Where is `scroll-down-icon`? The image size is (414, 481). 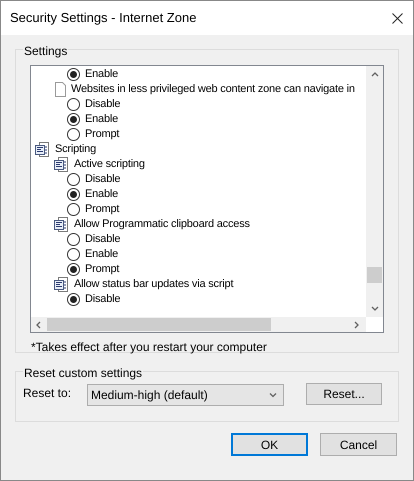 scroll-down-icon is located at coordinates (374, 309).